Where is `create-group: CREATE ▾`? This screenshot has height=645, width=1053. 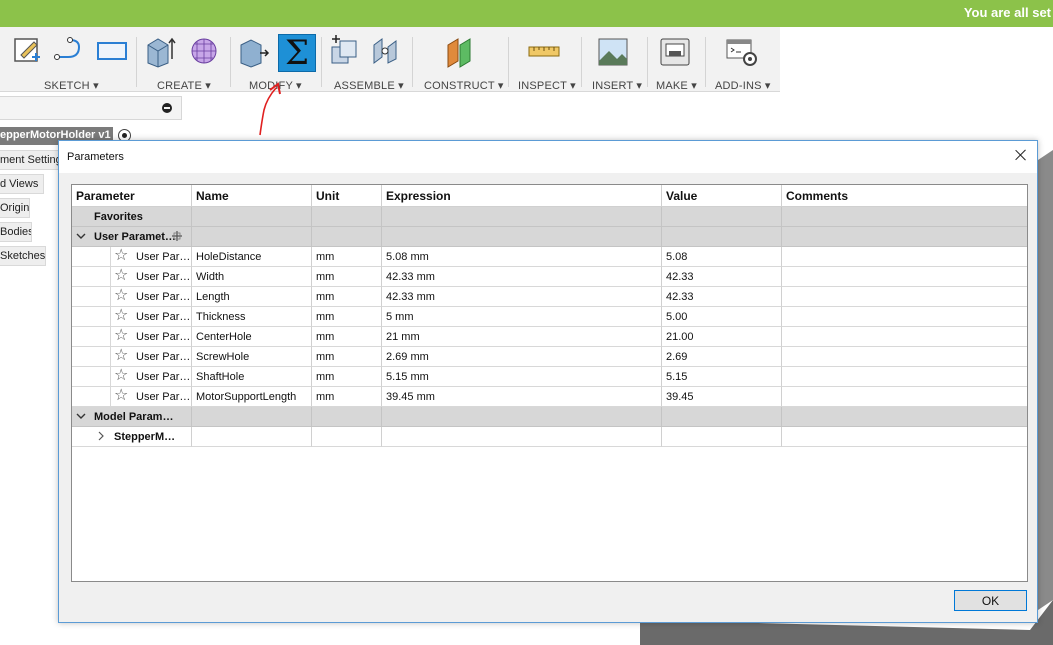 create-group: CREATE ▾ is located at coordinates (183, 59).